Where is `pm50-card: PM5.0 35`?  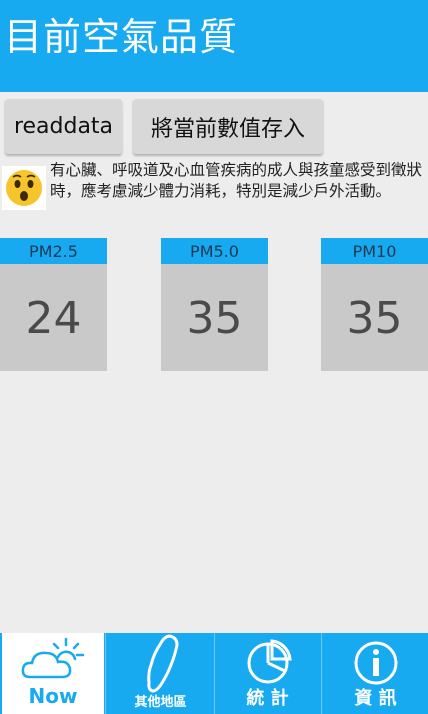 pm50-card: PM5.0 35 is located at coordinates (214, 304).